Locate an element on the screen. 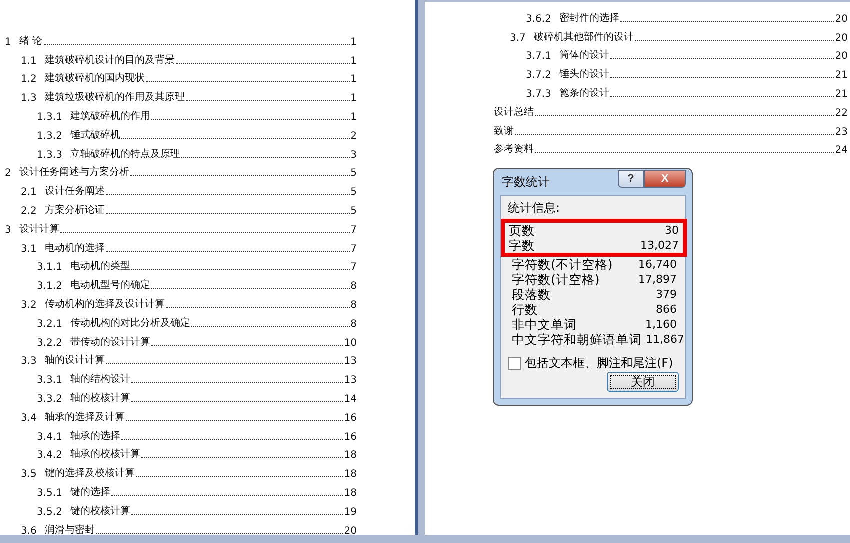 This screenshot has height=543, width=850. section-number: 3.6 is located at coordinates (29, 531).